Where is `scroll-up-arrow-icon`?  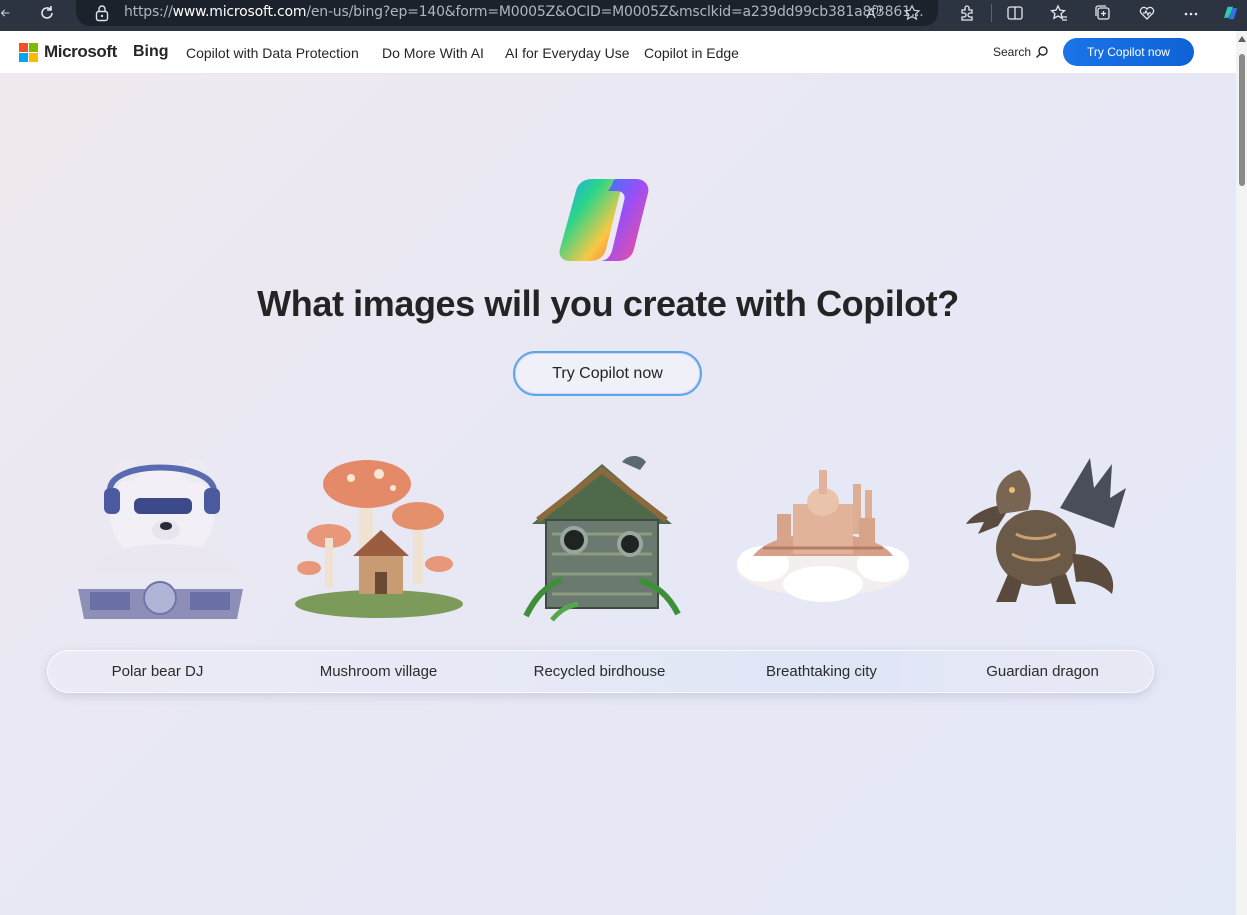 scroll-up-arrow-icon is located at coordinates (1242, 39).